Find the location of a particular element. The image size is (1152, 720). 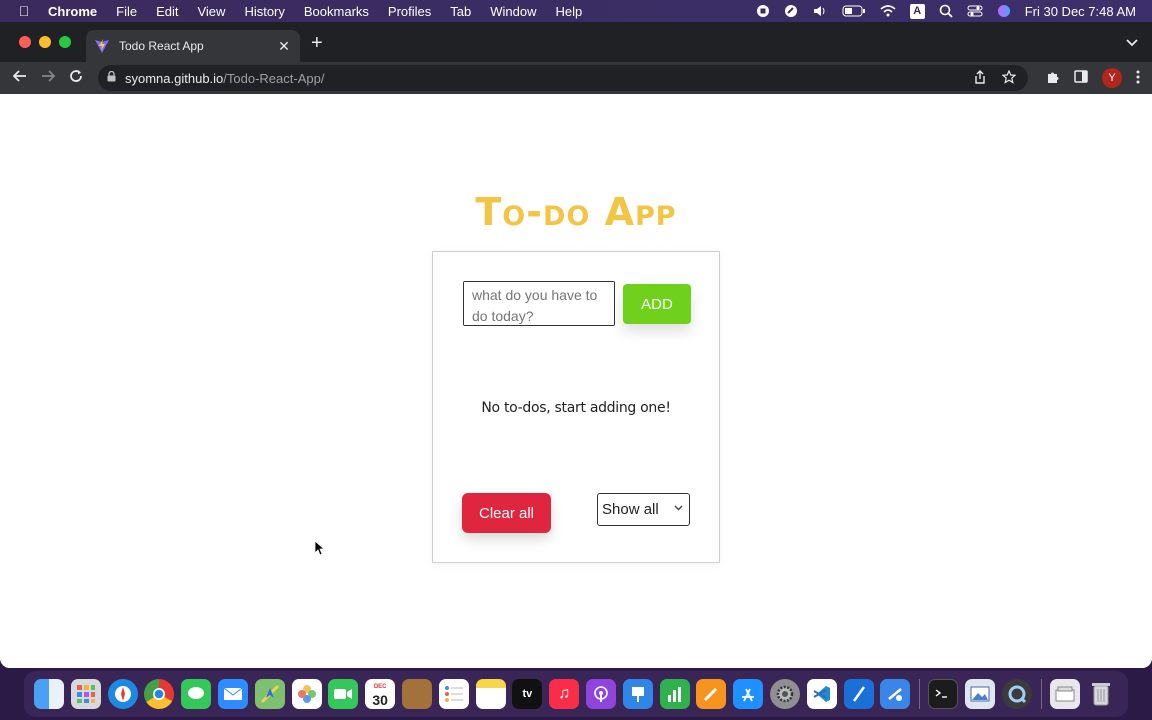

url-host: syomna.github.io is located at coordinates (174, 78).